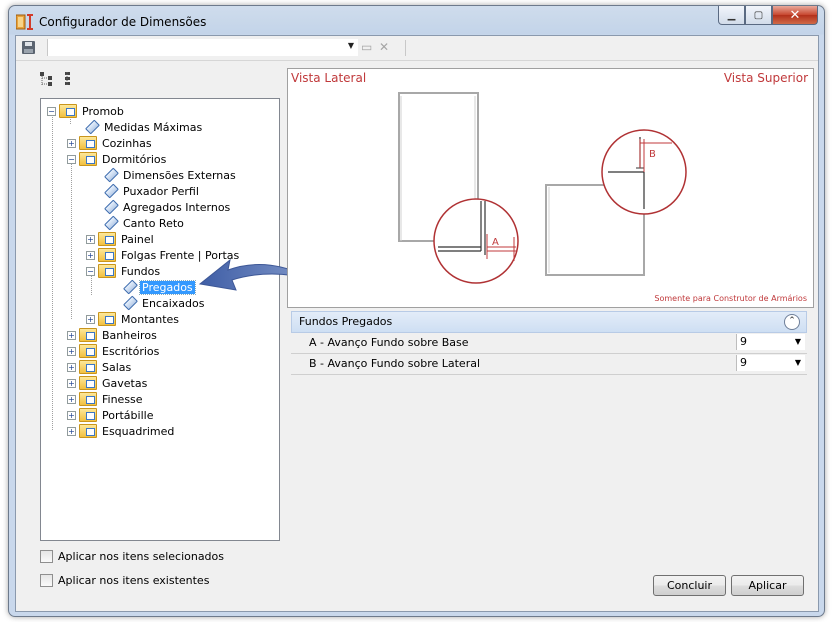 This screenshot has height=622, width=833. Describe the element at coordinates (767, 585) in the screenshot. I see `aplicar-button: Aplicar` at that location.